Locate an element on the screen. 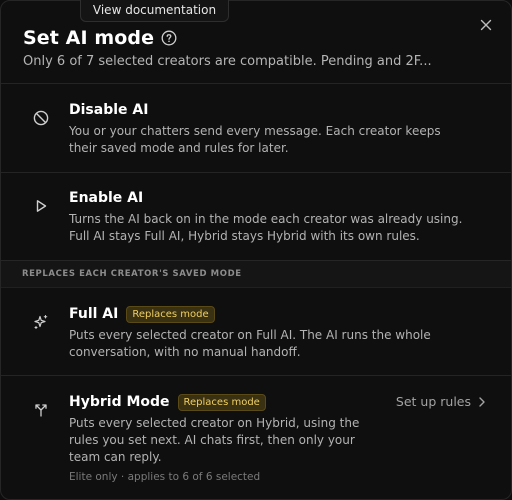 This screenshot has width=512, height=500. documentation-tooltip: View documentation is located at coordinates (154, 11).